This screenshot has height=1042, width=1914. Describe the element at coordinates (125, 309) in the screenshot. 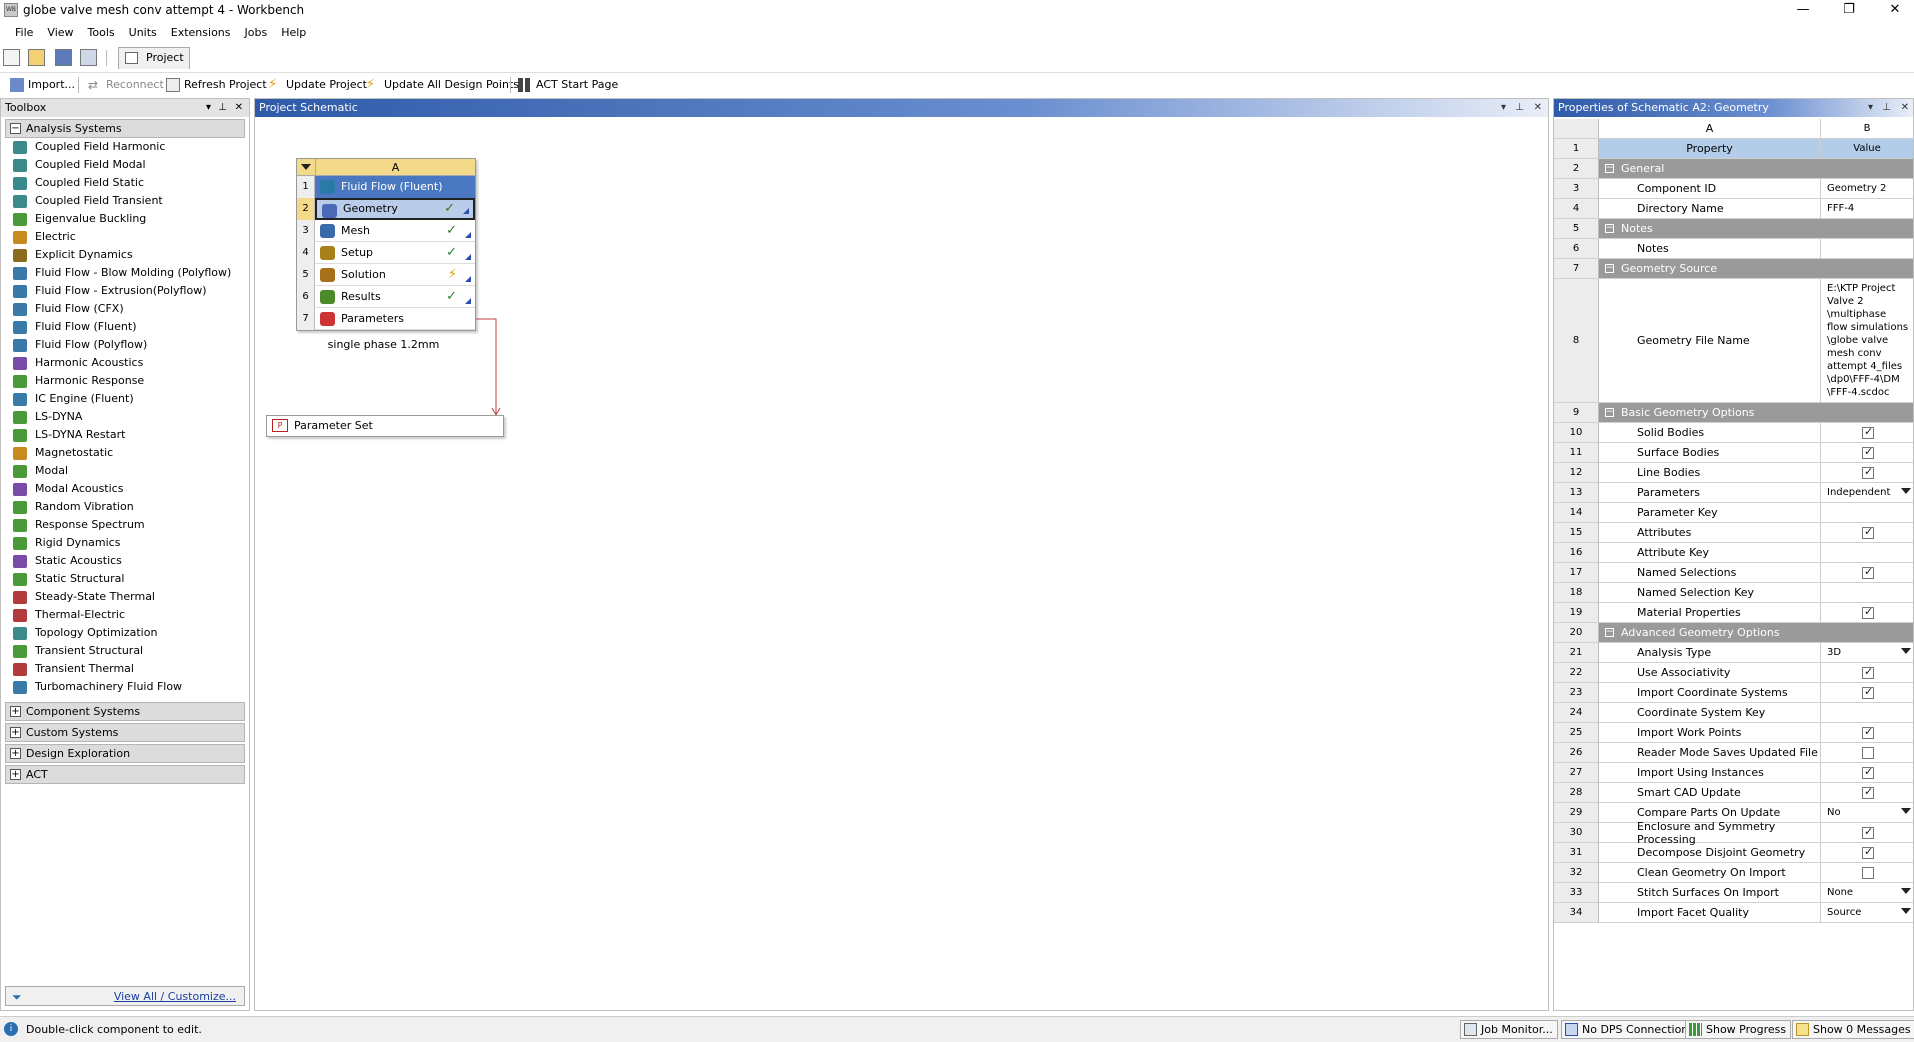

I see `toolbox-item: Fluid Flow (CFX)` at that location.